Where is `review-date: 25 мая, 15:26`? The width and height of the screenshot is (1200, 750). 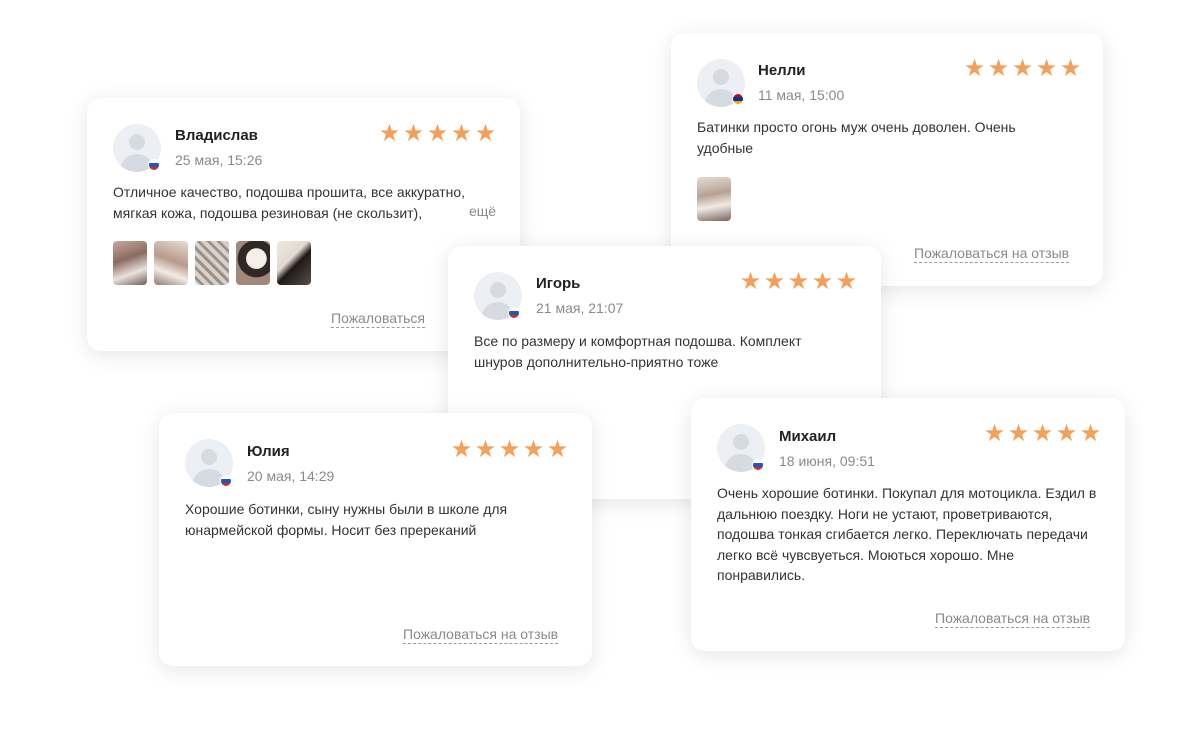
review-date: 25 мая, 15:26 is located at coordinates (219, 160).